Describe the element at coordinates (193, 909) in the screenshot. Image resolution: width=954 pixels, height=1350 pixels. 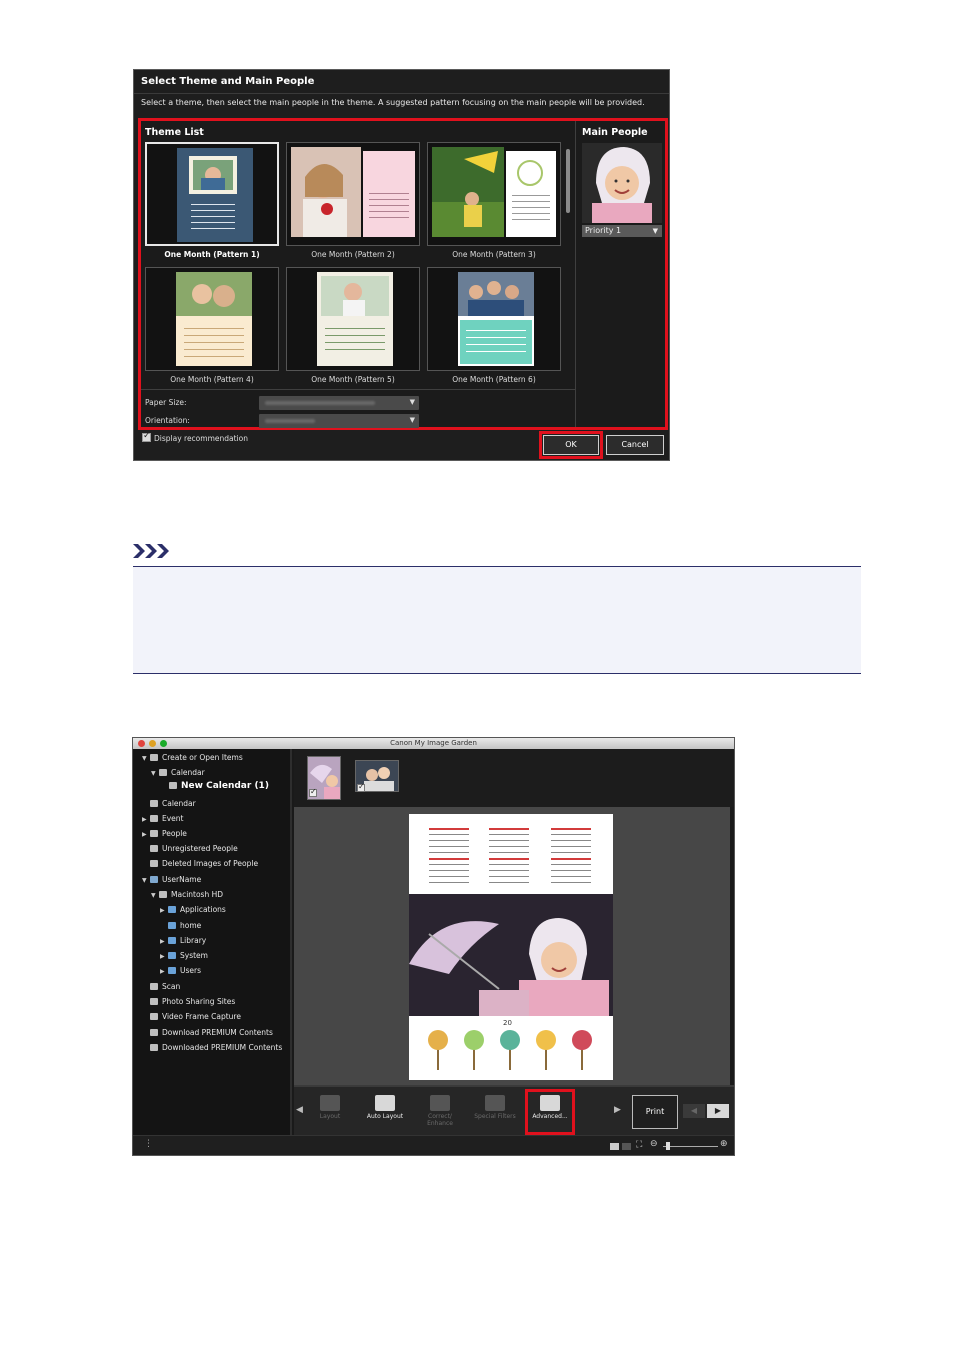
I see `sidebar-item-applications: ▶ Applications` at that location.